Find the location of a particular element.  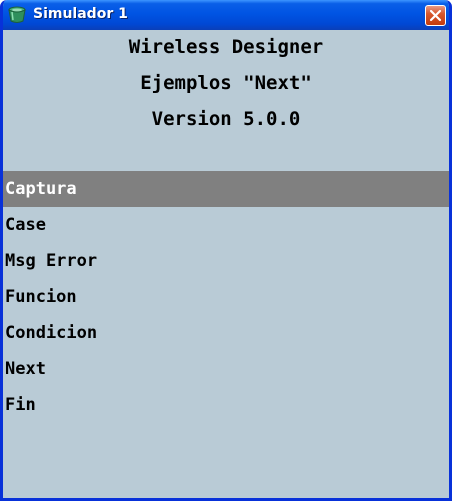

examples-heading: Ejemplos "Next" is located at coordinates (226, 83).